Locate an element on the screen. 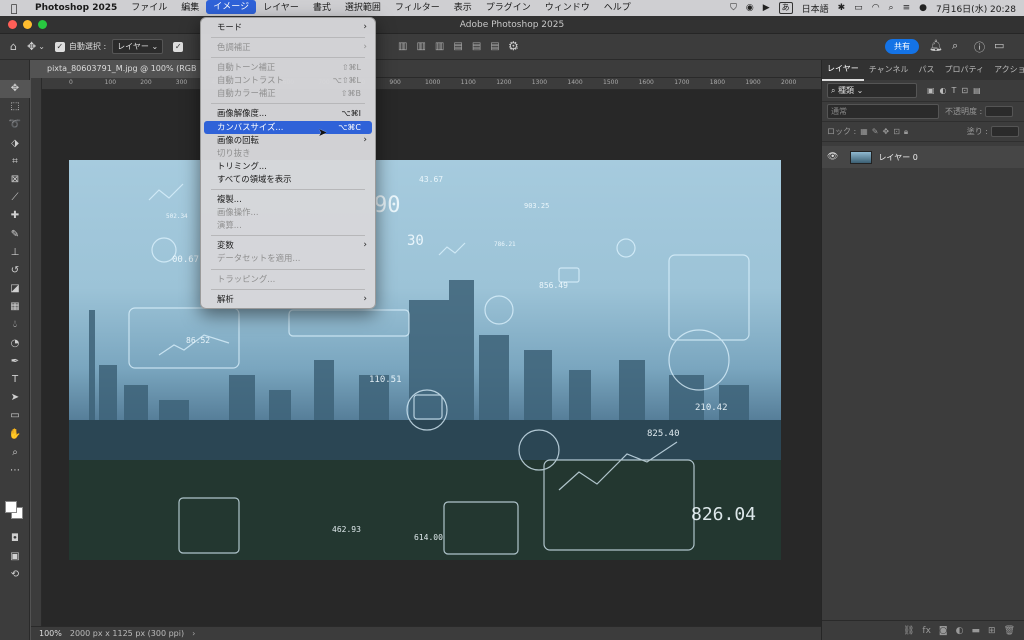  home-icon: ⌂ is located at coordinates (13, 46).